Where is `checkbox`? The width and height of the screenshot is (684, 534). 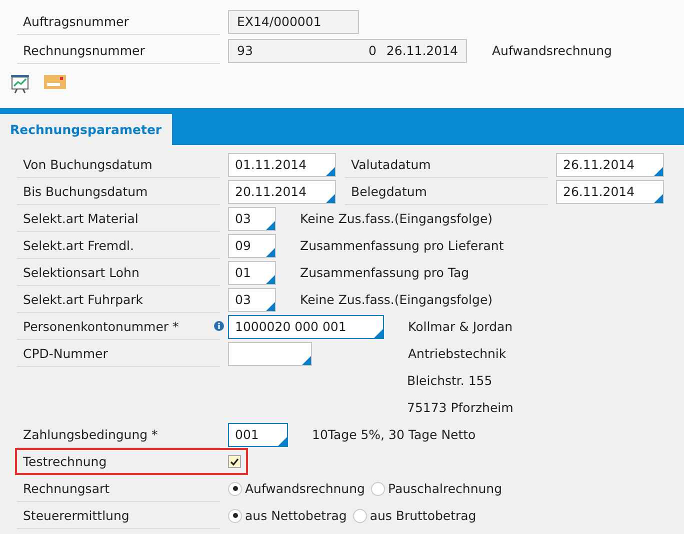
checkbox is located at coordinates (234, 461).